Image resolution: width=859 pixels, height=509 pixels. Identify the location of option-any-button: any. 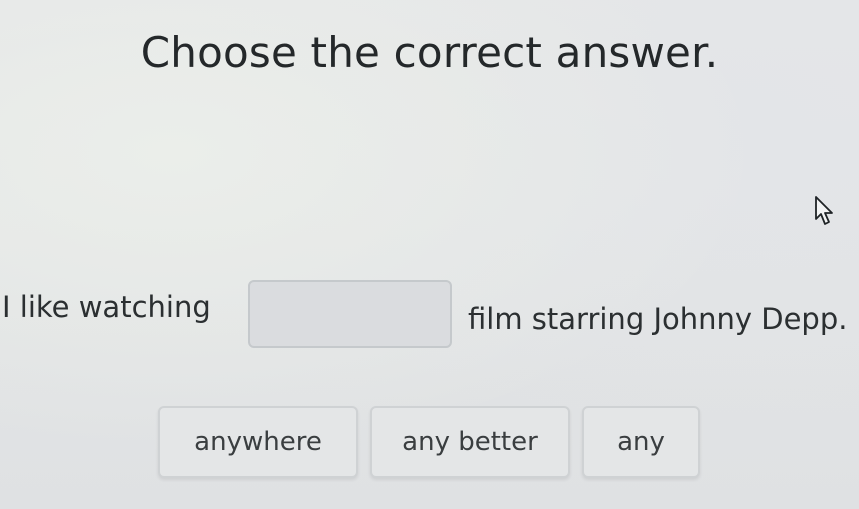
(641, 442).